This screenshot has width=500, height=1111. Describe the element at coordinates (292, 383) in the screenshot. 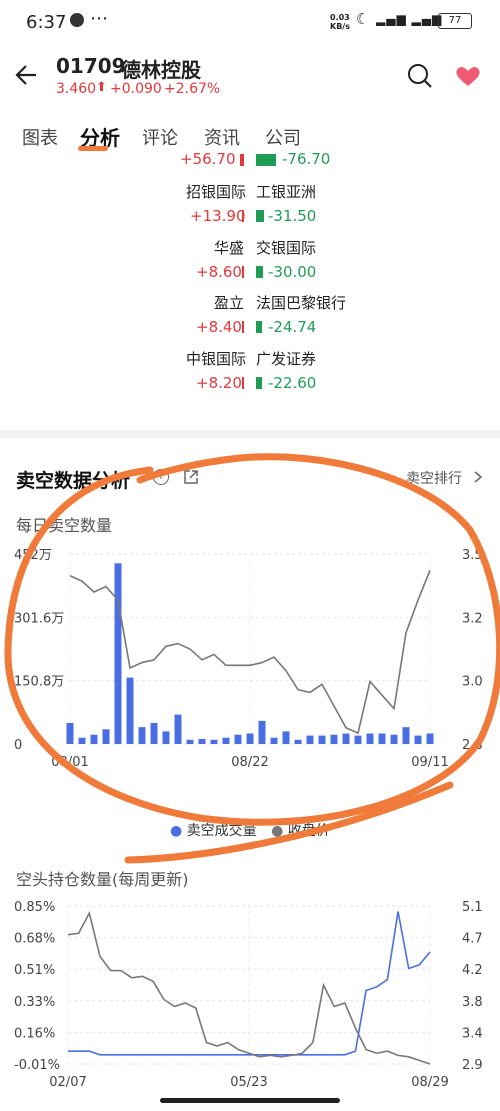

I see `sell-value: -22.60` at that location.